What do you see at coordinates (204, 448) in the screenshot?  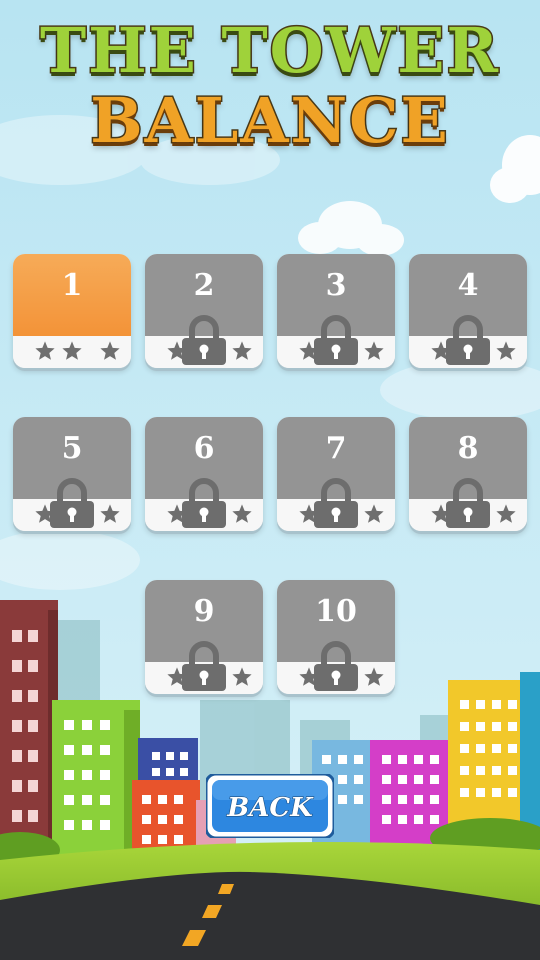 I see `level-number: 6` at bounding box center [204, 448].